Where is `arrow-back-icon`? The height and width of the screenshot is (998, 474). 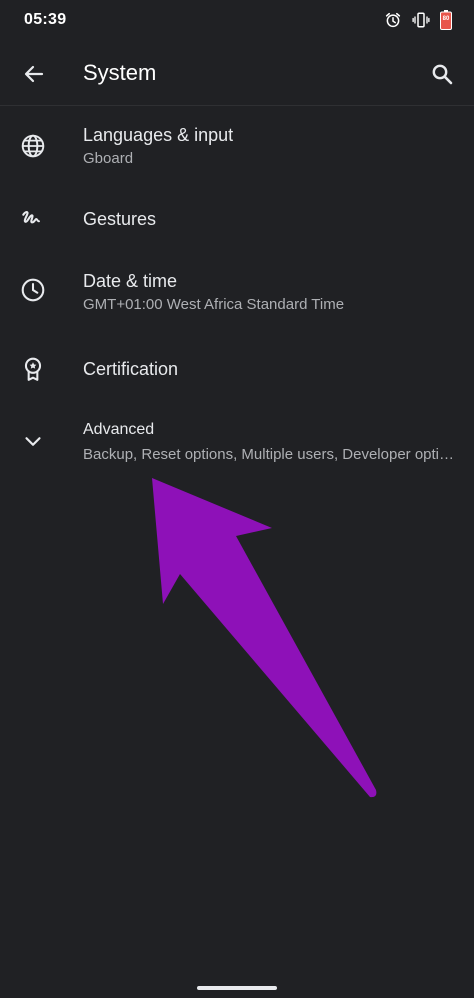
arrow-back-icon is located at coordinates (34, 74).